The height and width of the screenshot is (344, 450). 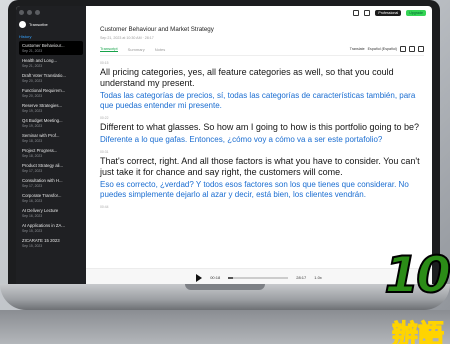 I want to click on sidebar-history-item: Project Progress... Sep 18, 2023, so click(x=51, y=153).